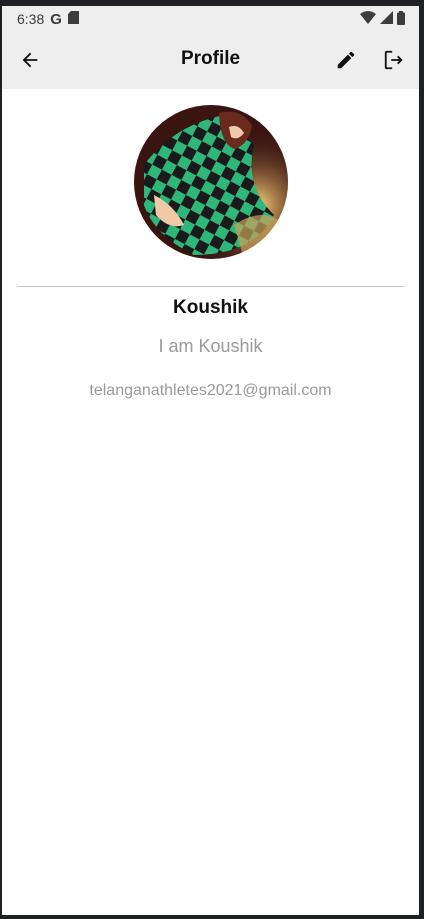 This screenshot has height=919, width=424. What do you see at coordinates (73, 19) in the screenshot?
I see `sd-card-icon` at bounding box center [73, 19].